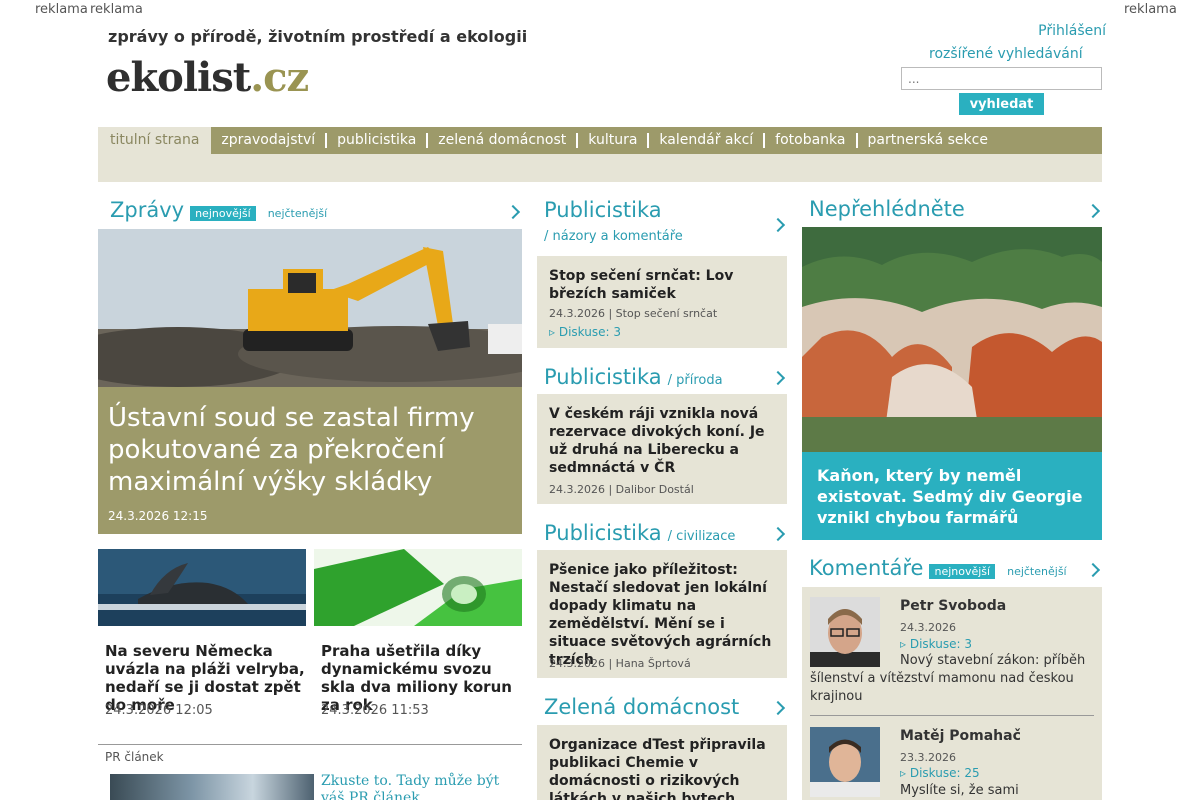 The width and height of the screenshot is (1200, 800). Describe the element at coordinates (178, 77) in the screenshot. I see `logo-main: ekolist` at that location.